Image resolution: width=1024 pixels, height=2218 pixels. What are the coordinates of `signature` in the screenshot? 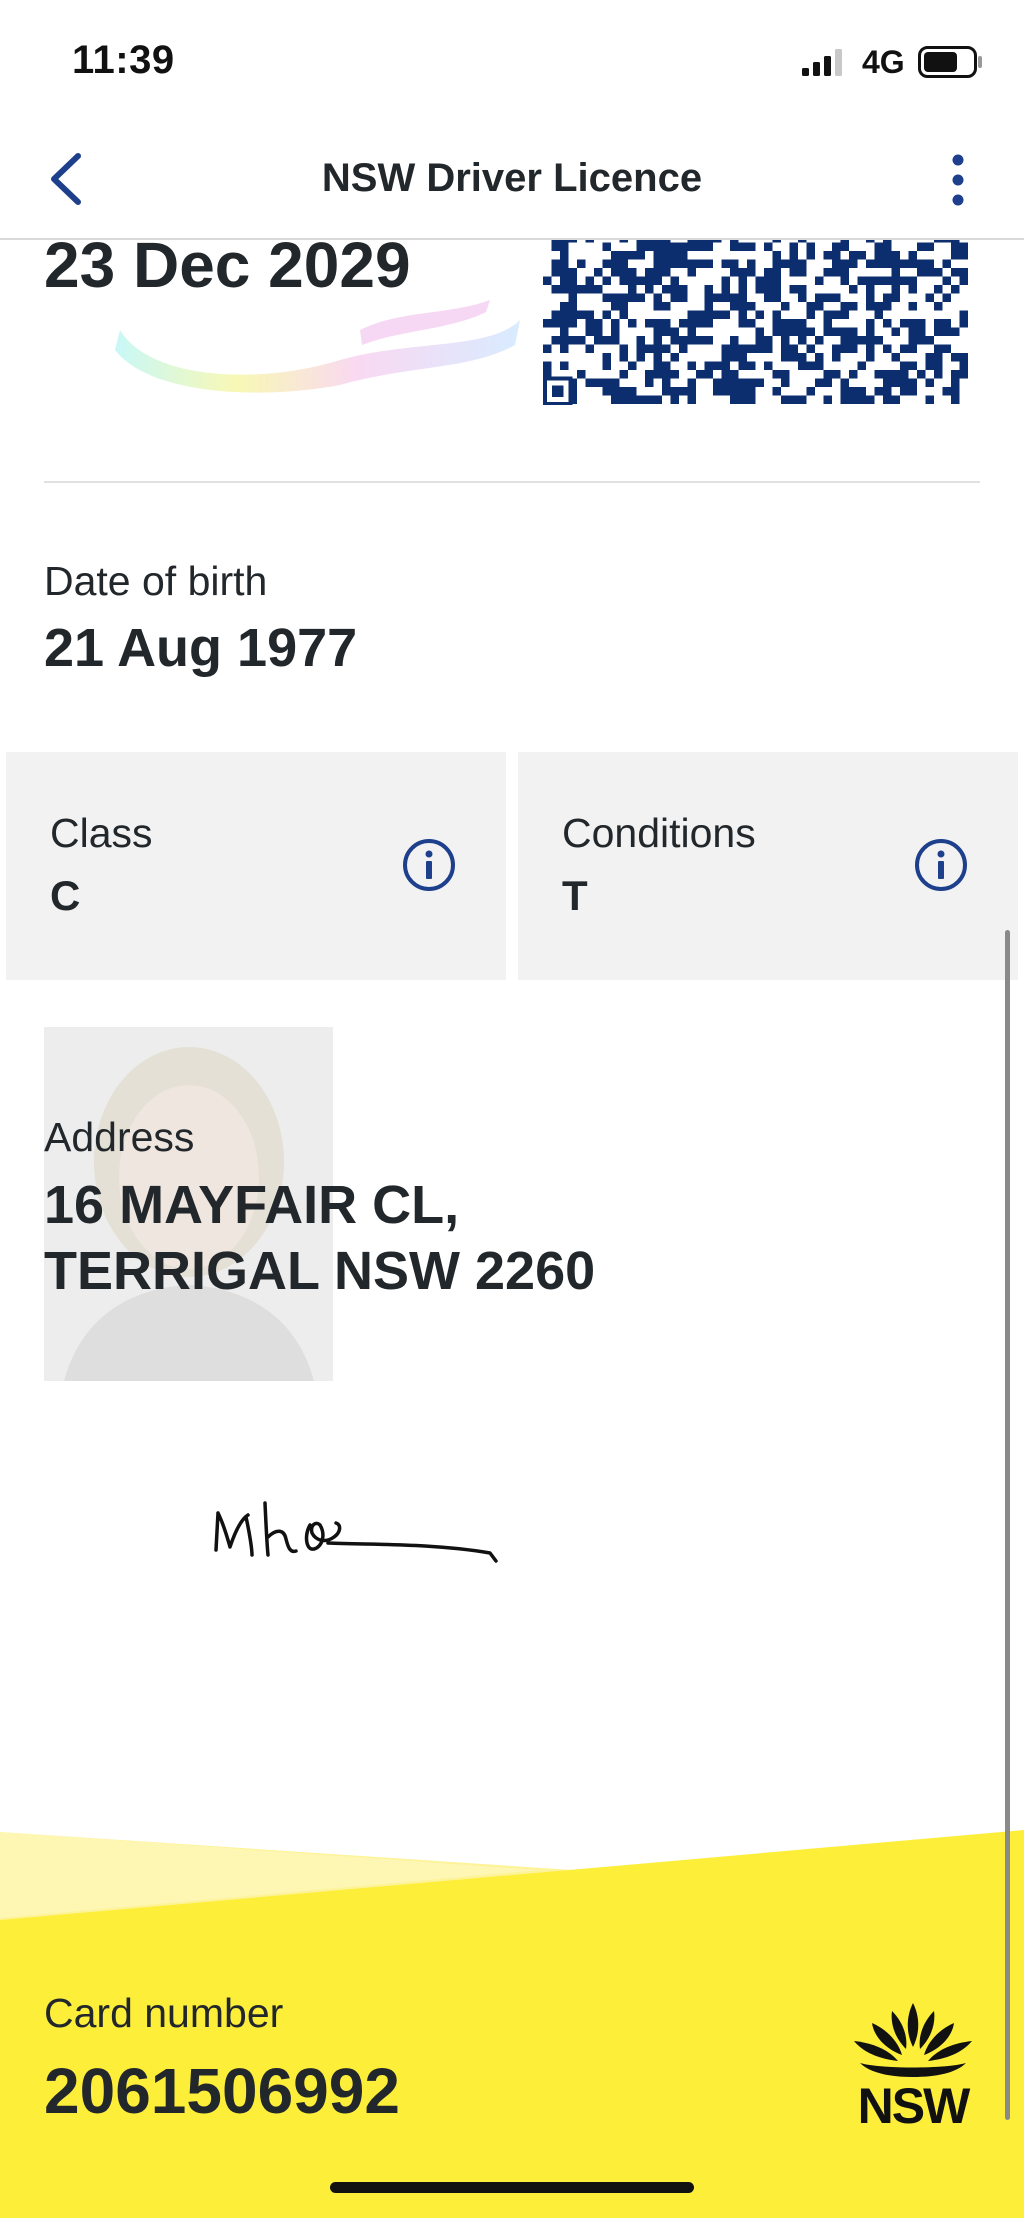 It's located at (356, 1532).